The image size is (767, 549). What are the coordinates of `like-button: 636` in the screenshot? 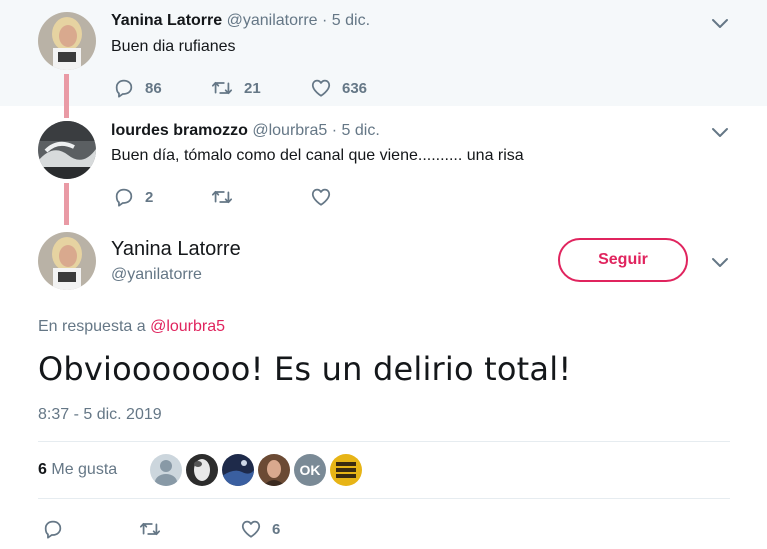 It's located at (338, 88).